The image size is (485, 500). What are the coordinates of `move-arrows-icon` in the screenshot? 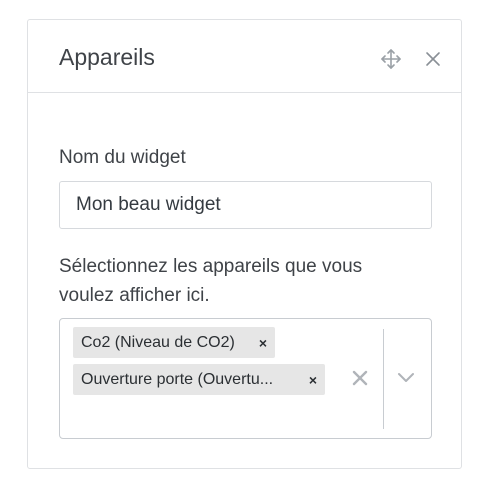 It's located at (391, 59).